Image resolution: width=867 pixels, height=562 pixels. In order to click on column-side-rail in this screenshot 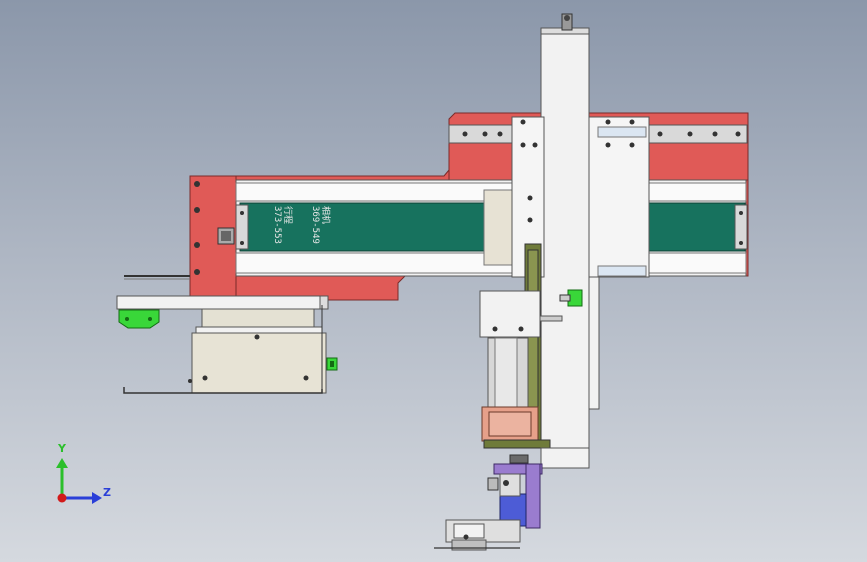, I will do `click(594, 343)`.